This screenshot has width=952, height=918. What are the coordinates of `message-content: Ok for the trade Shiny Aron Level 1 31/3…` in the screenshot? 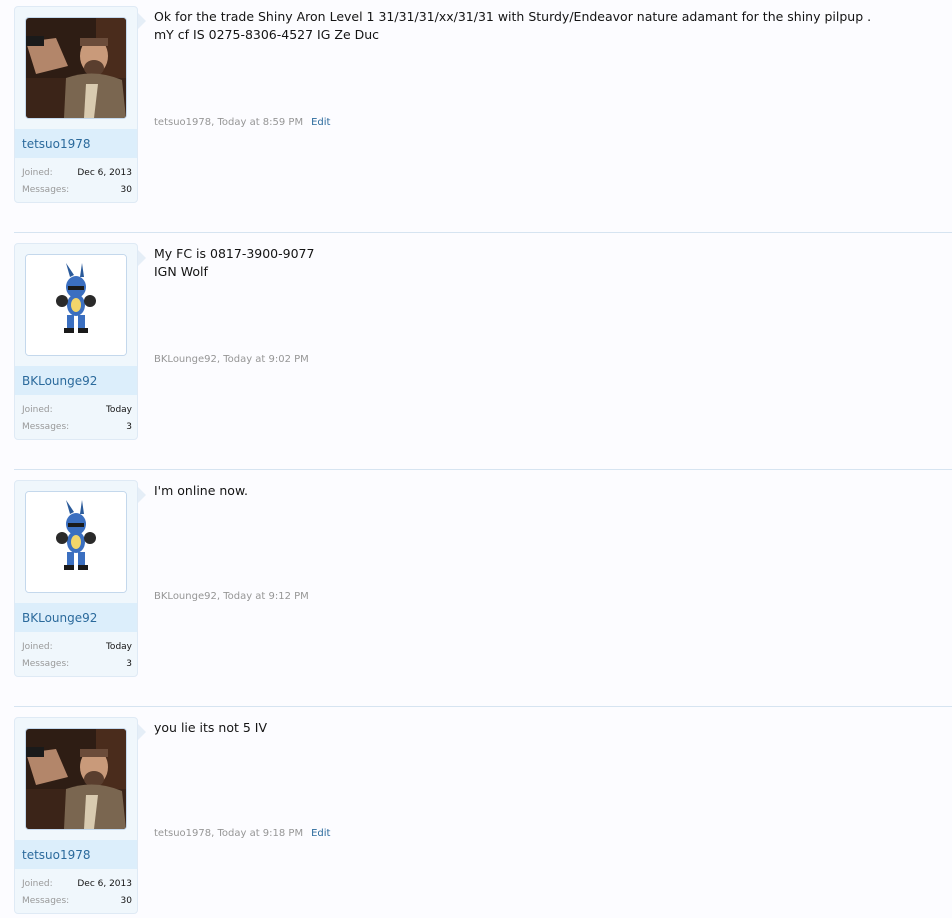 It's located at (513, 25).